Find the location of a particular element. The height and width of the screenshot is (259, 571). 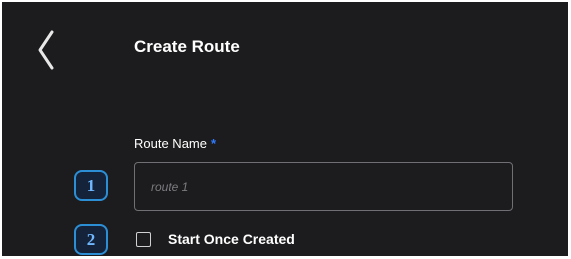

annotation-marker-2: 2 is located at coordinates (91, 239).